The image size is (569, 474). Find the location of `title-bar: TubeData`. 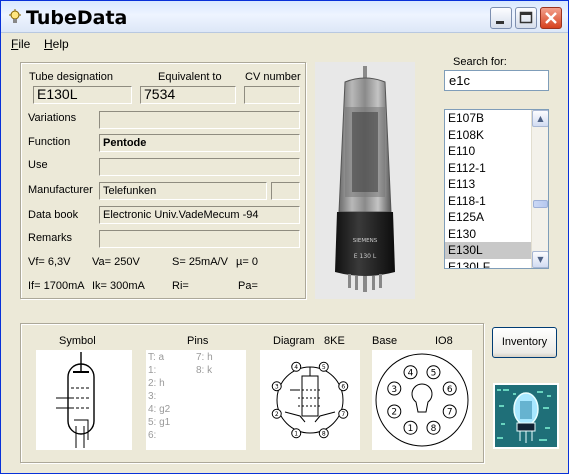

title-bar: TubeData is located at coordinates (284, 17).